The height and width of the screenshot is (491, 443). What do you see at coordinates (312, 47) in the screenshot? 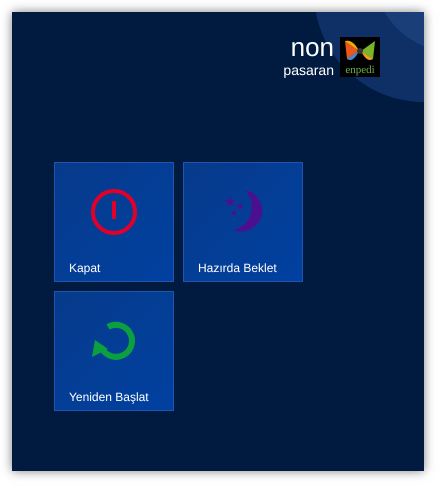
I see `user-first-name: non` at bounding box center [312, 47].